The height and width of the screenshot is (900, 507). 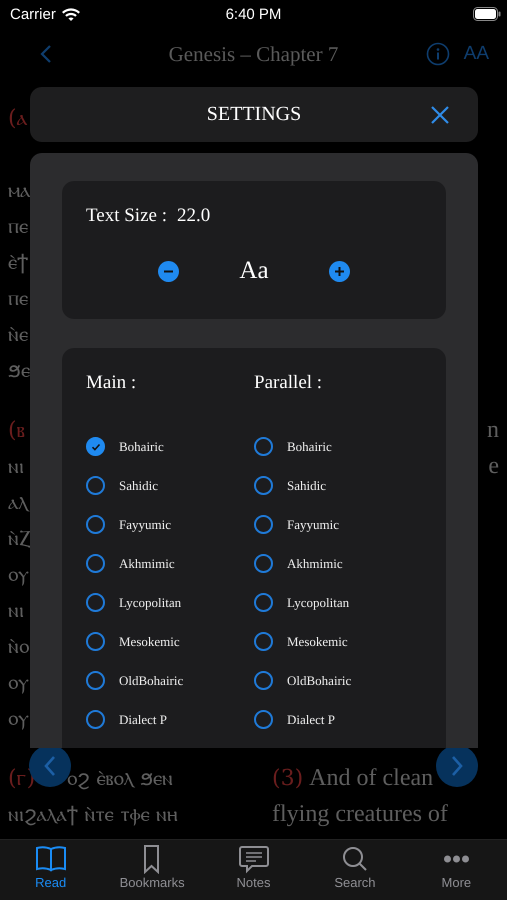 What do you see at coordinates (440, 115) in the screenshot?
I see `close-icon` at bounding box center [440, 115].